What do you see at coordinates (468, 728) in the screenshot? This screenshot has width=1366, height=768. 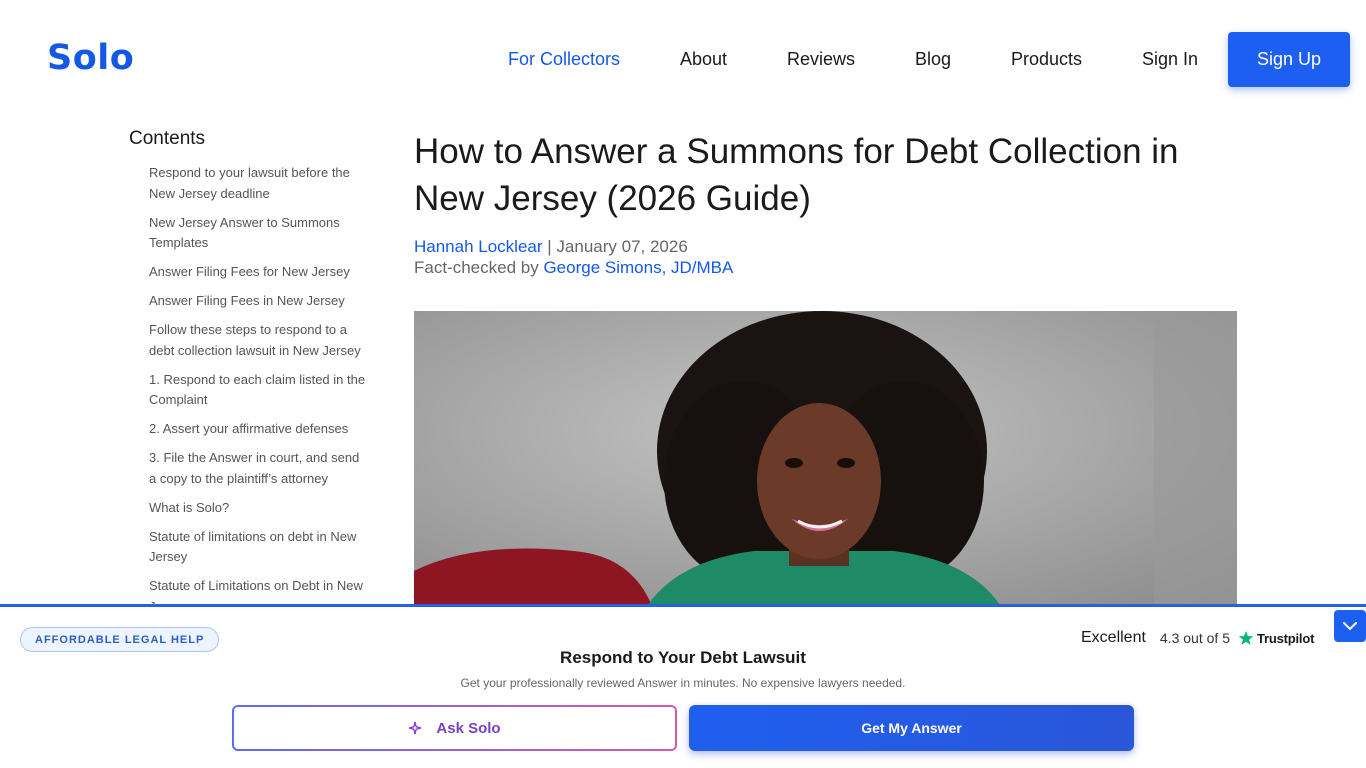 I see `ask-solo-label: Ask Solo` at bounding box center [468, 728].